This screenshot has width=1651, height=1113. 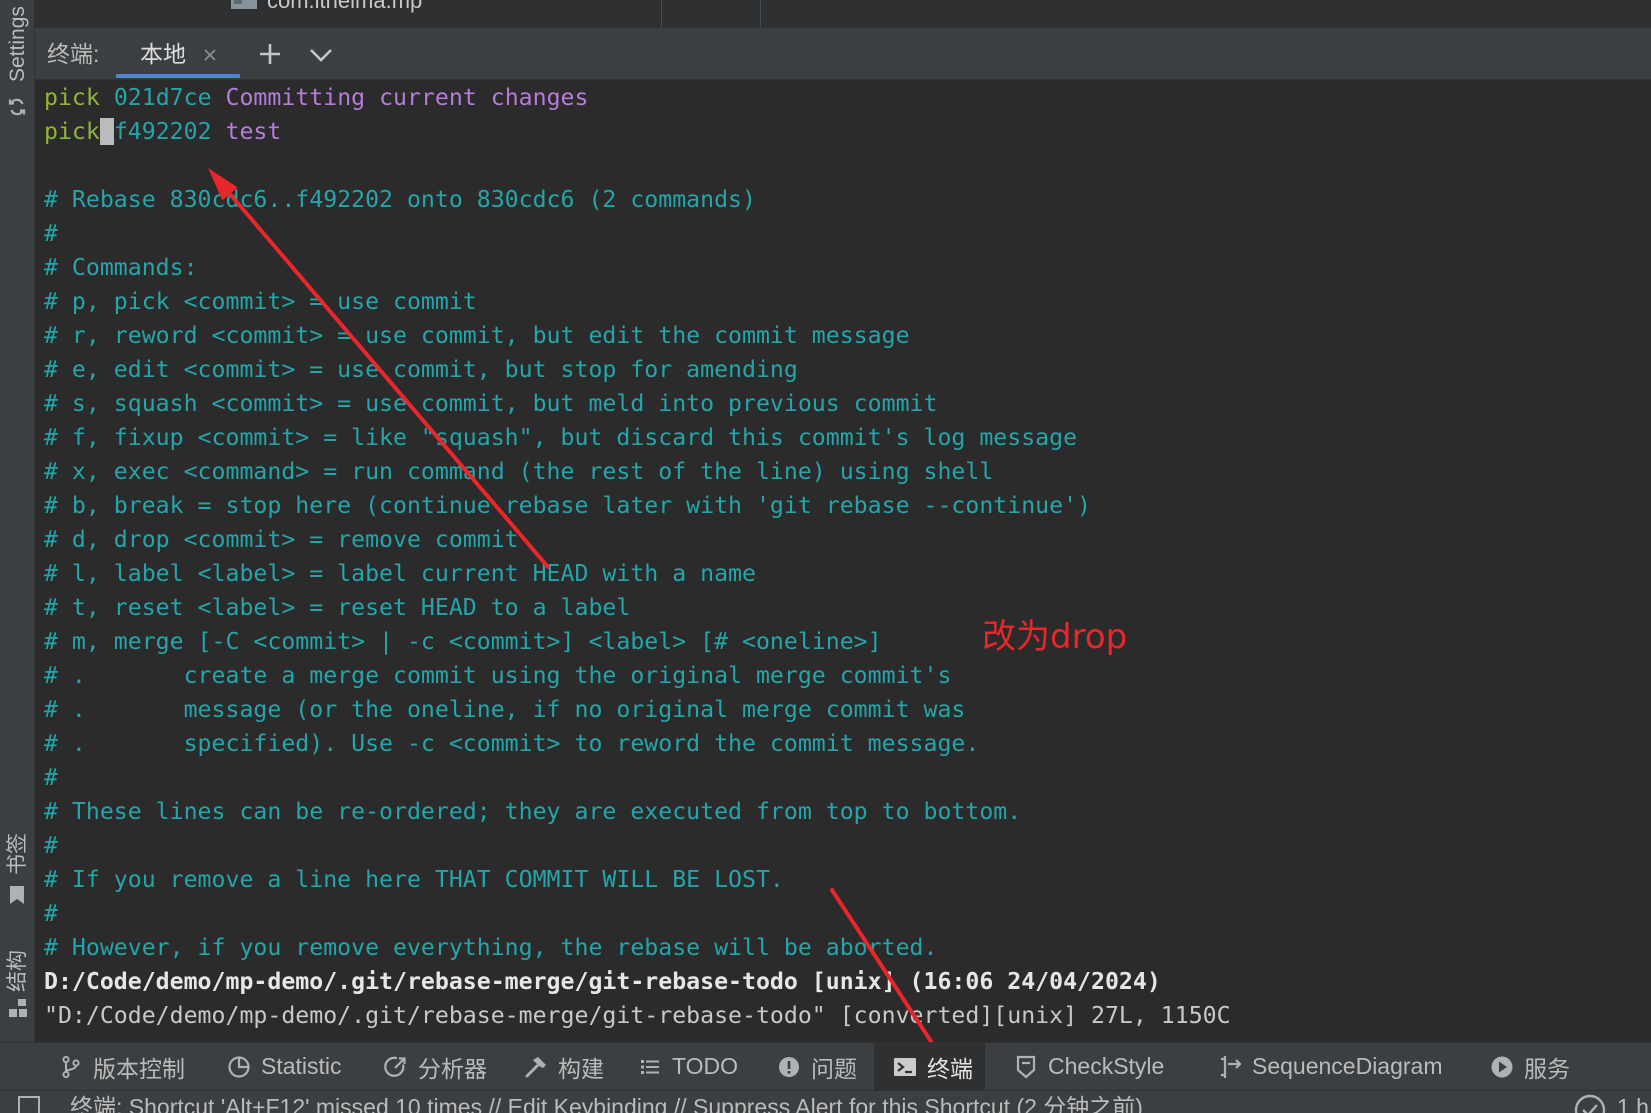 I want to click on statistic-icon, so click(x=239, y=1067).